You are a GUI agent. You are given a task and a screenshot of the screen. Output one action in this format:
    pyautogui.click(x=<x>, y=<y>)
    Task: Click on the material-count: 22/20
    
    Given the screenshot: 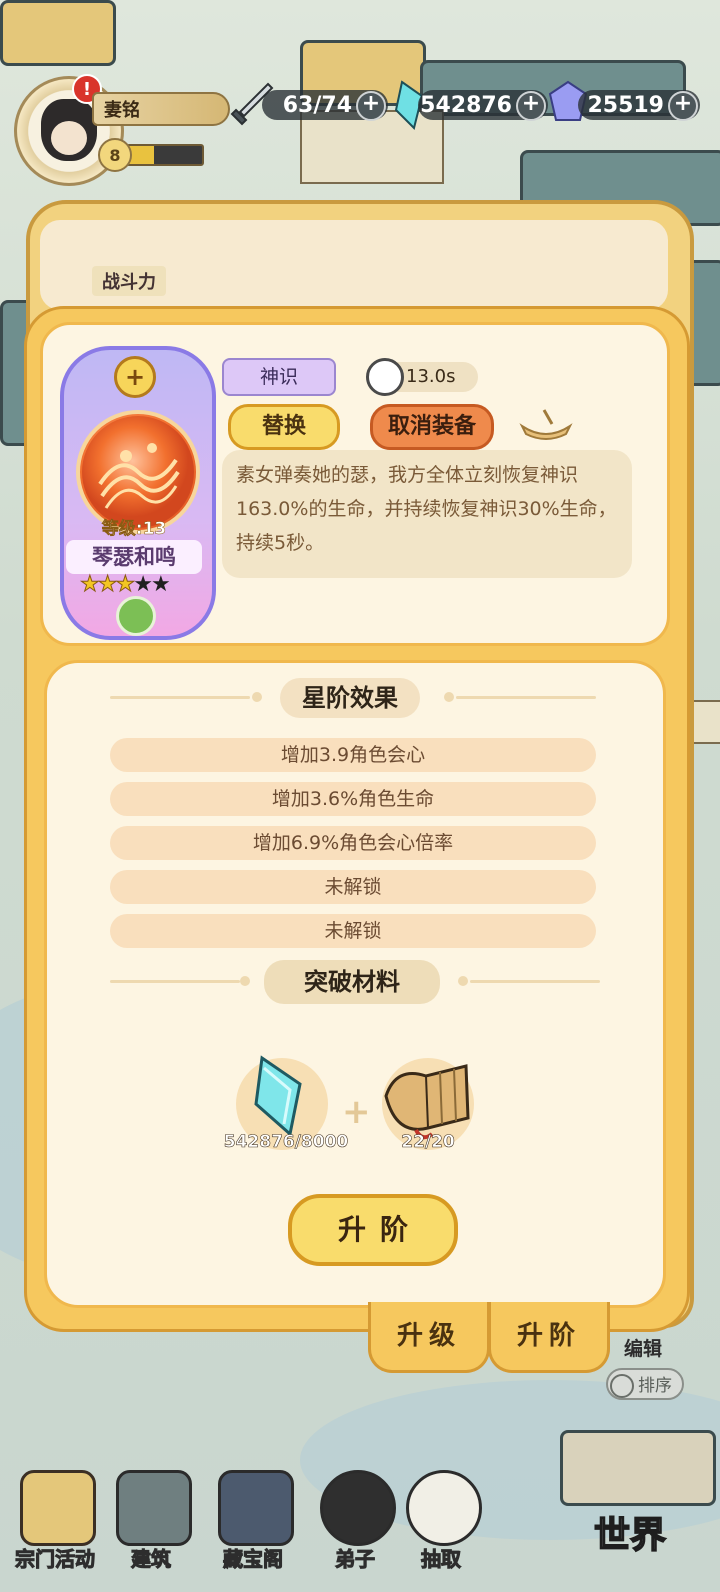 What is the action you would take?
    pyautogui.click(x=428, y=1142)
    